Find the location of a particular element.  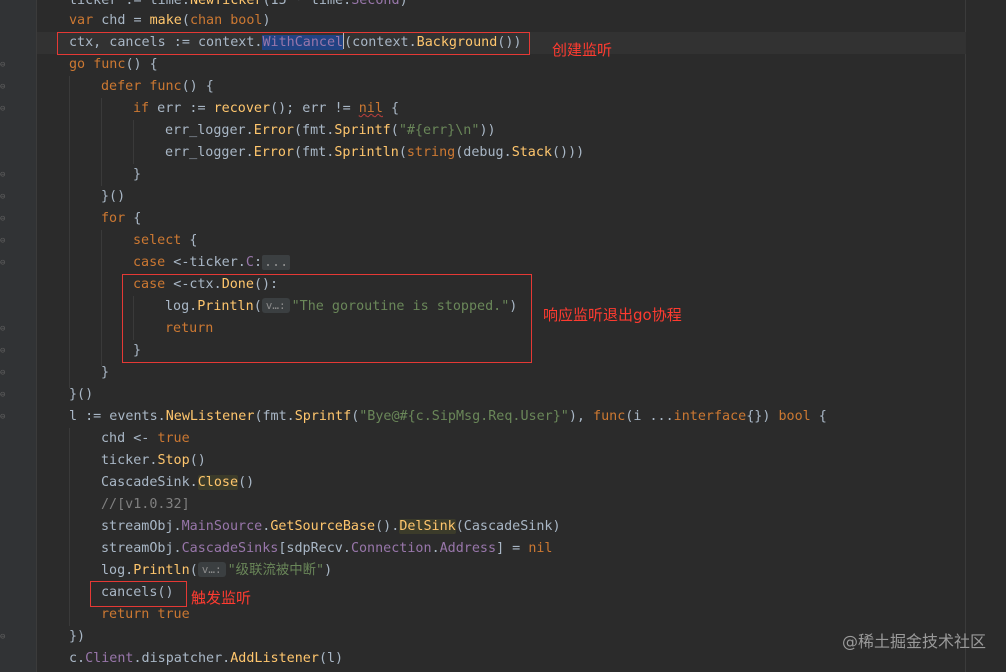

code-line-log-interrupted: log.Println(v…: "级联流被中断") is located at coordinates (216, 571).